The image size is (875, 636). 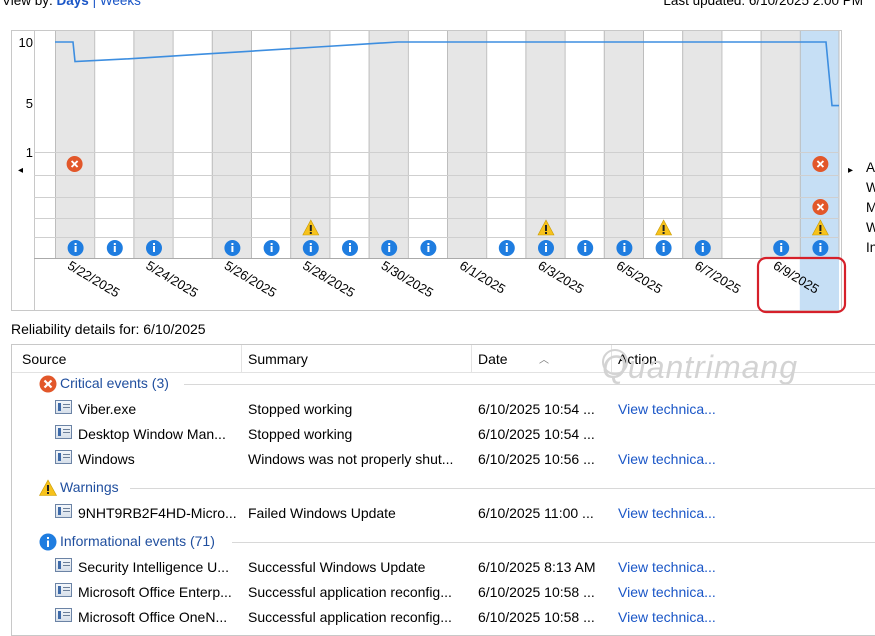 I want to click on group-informational-events: Informational events (71), so click(x=443, y=542).